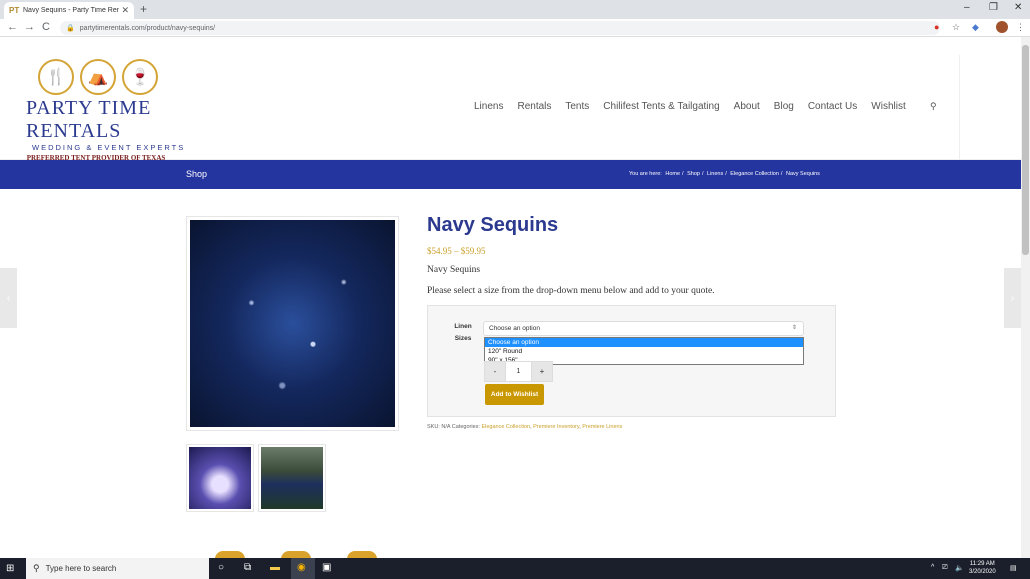 This screenshot has width=1030, height=579. I want to click on quantity-decrease-button: -, so click(495, 371).